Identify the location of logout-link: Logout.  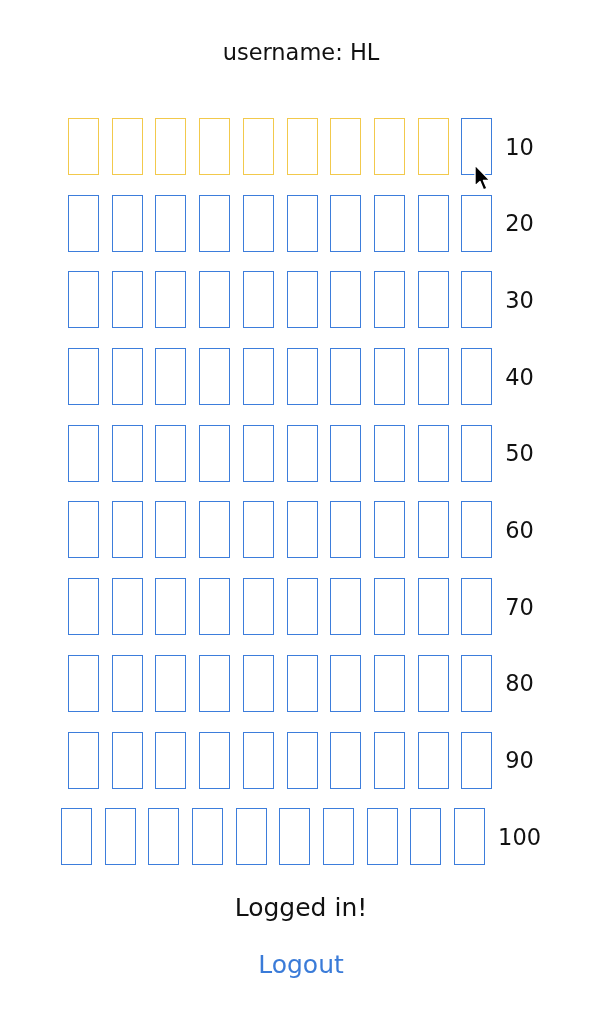
(301, 965).